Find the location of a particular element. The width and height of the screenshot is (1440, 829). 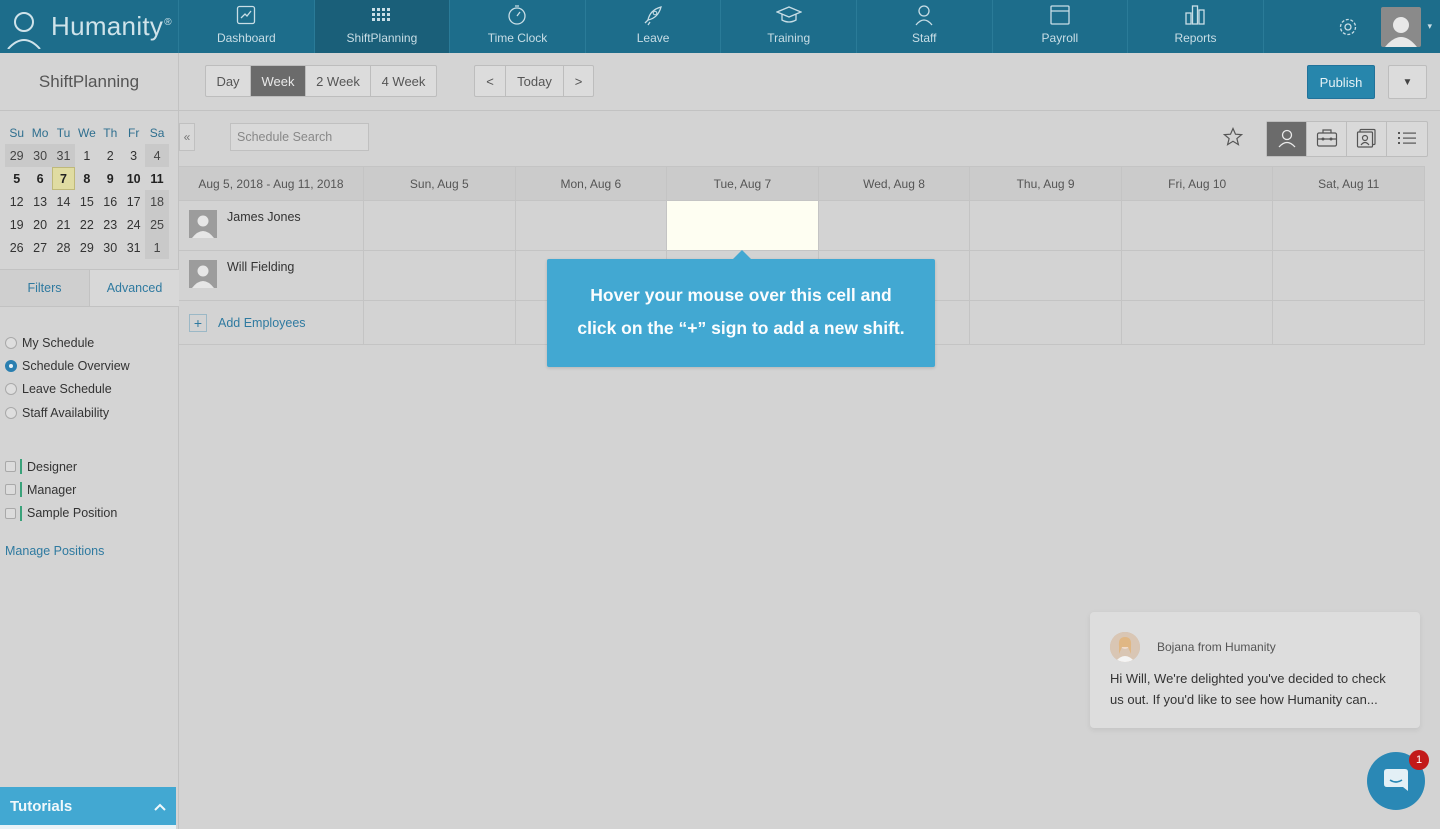

nav-time-clock: Time Clock is located at coordinates (518, 26).